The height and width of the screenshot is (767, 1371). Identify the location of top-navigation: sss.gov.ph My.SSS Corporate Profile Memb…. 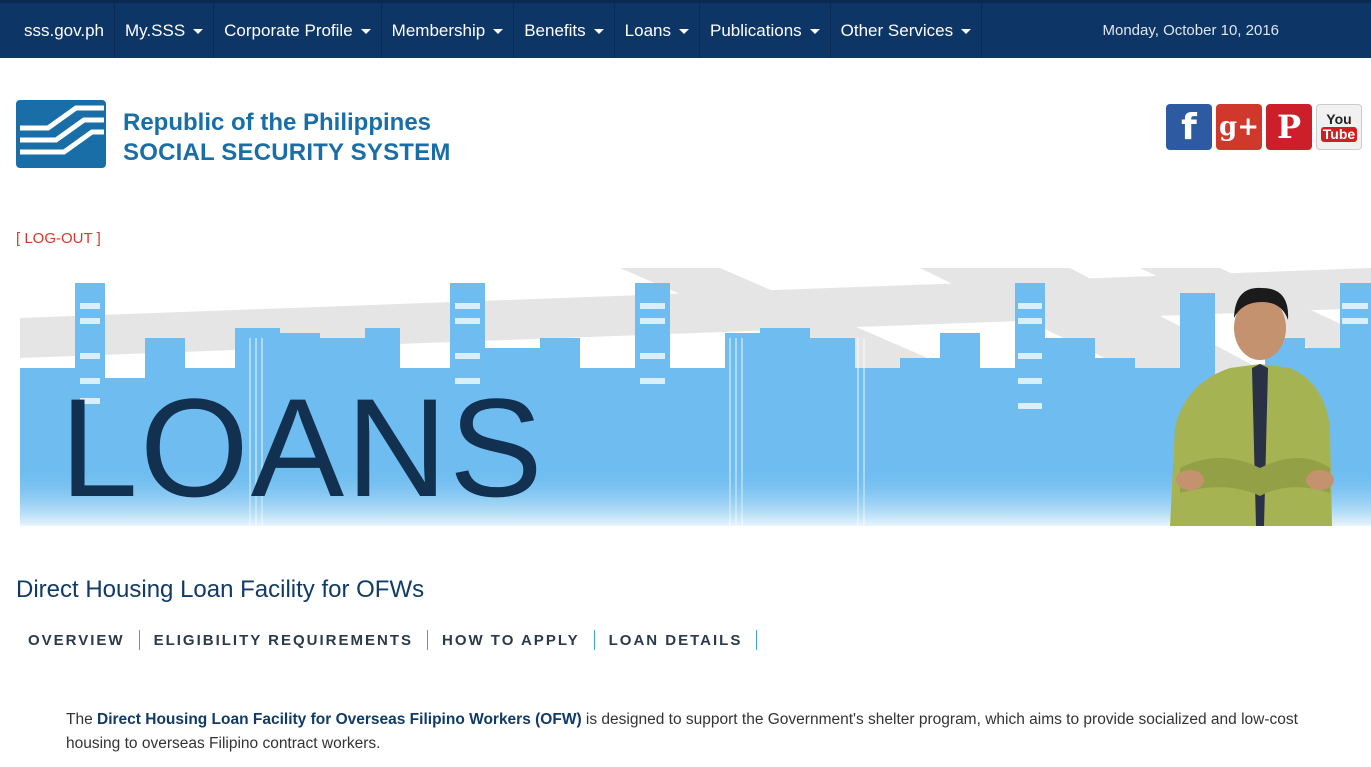
(685, 29).